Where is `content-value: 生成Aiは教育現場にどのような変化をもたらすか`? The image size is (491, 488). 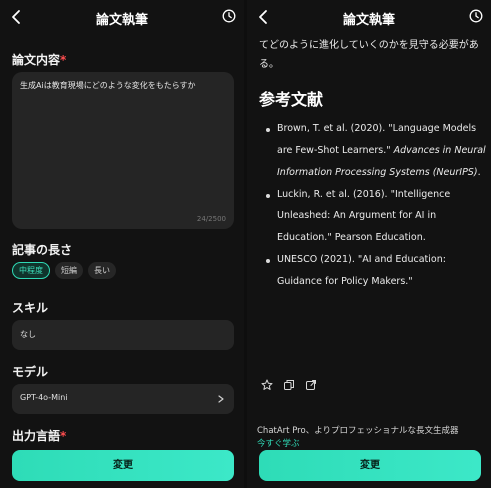
content-value: 生成Aiは教育現場にどのような変化をもたらすか is located at coordinates (108, 85).